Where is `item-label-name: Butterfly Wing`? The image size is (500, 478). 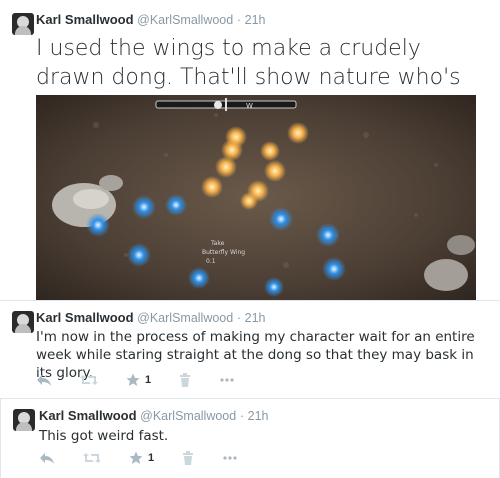 item-label-name: Butterfly Wing is located at coordinates (223, 252).